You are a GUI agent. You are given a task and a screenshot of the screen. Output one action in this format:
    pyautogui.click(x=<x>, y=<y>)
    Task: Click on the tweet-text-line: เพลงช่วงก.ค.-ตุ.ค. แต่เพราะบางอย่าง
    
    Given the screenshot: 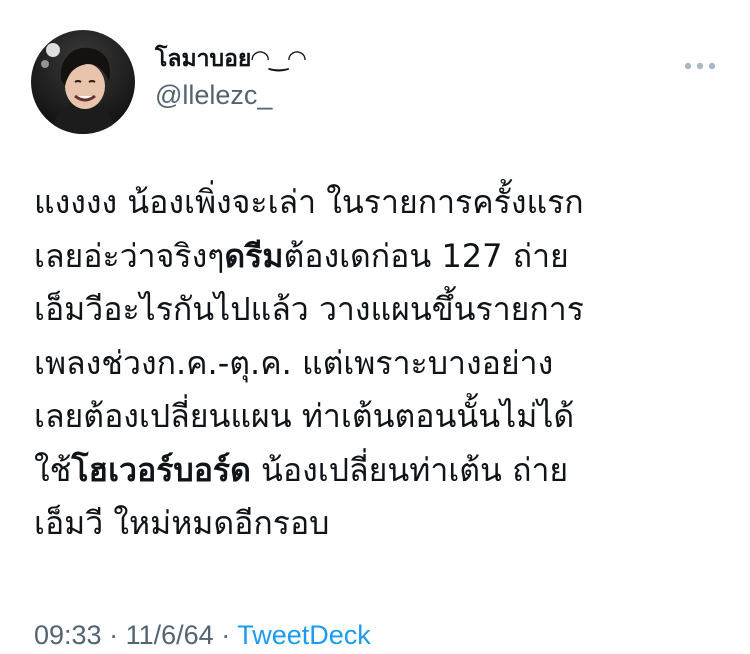 What is the action you would take?
    pyautogui.click(x=384, y=364)
    